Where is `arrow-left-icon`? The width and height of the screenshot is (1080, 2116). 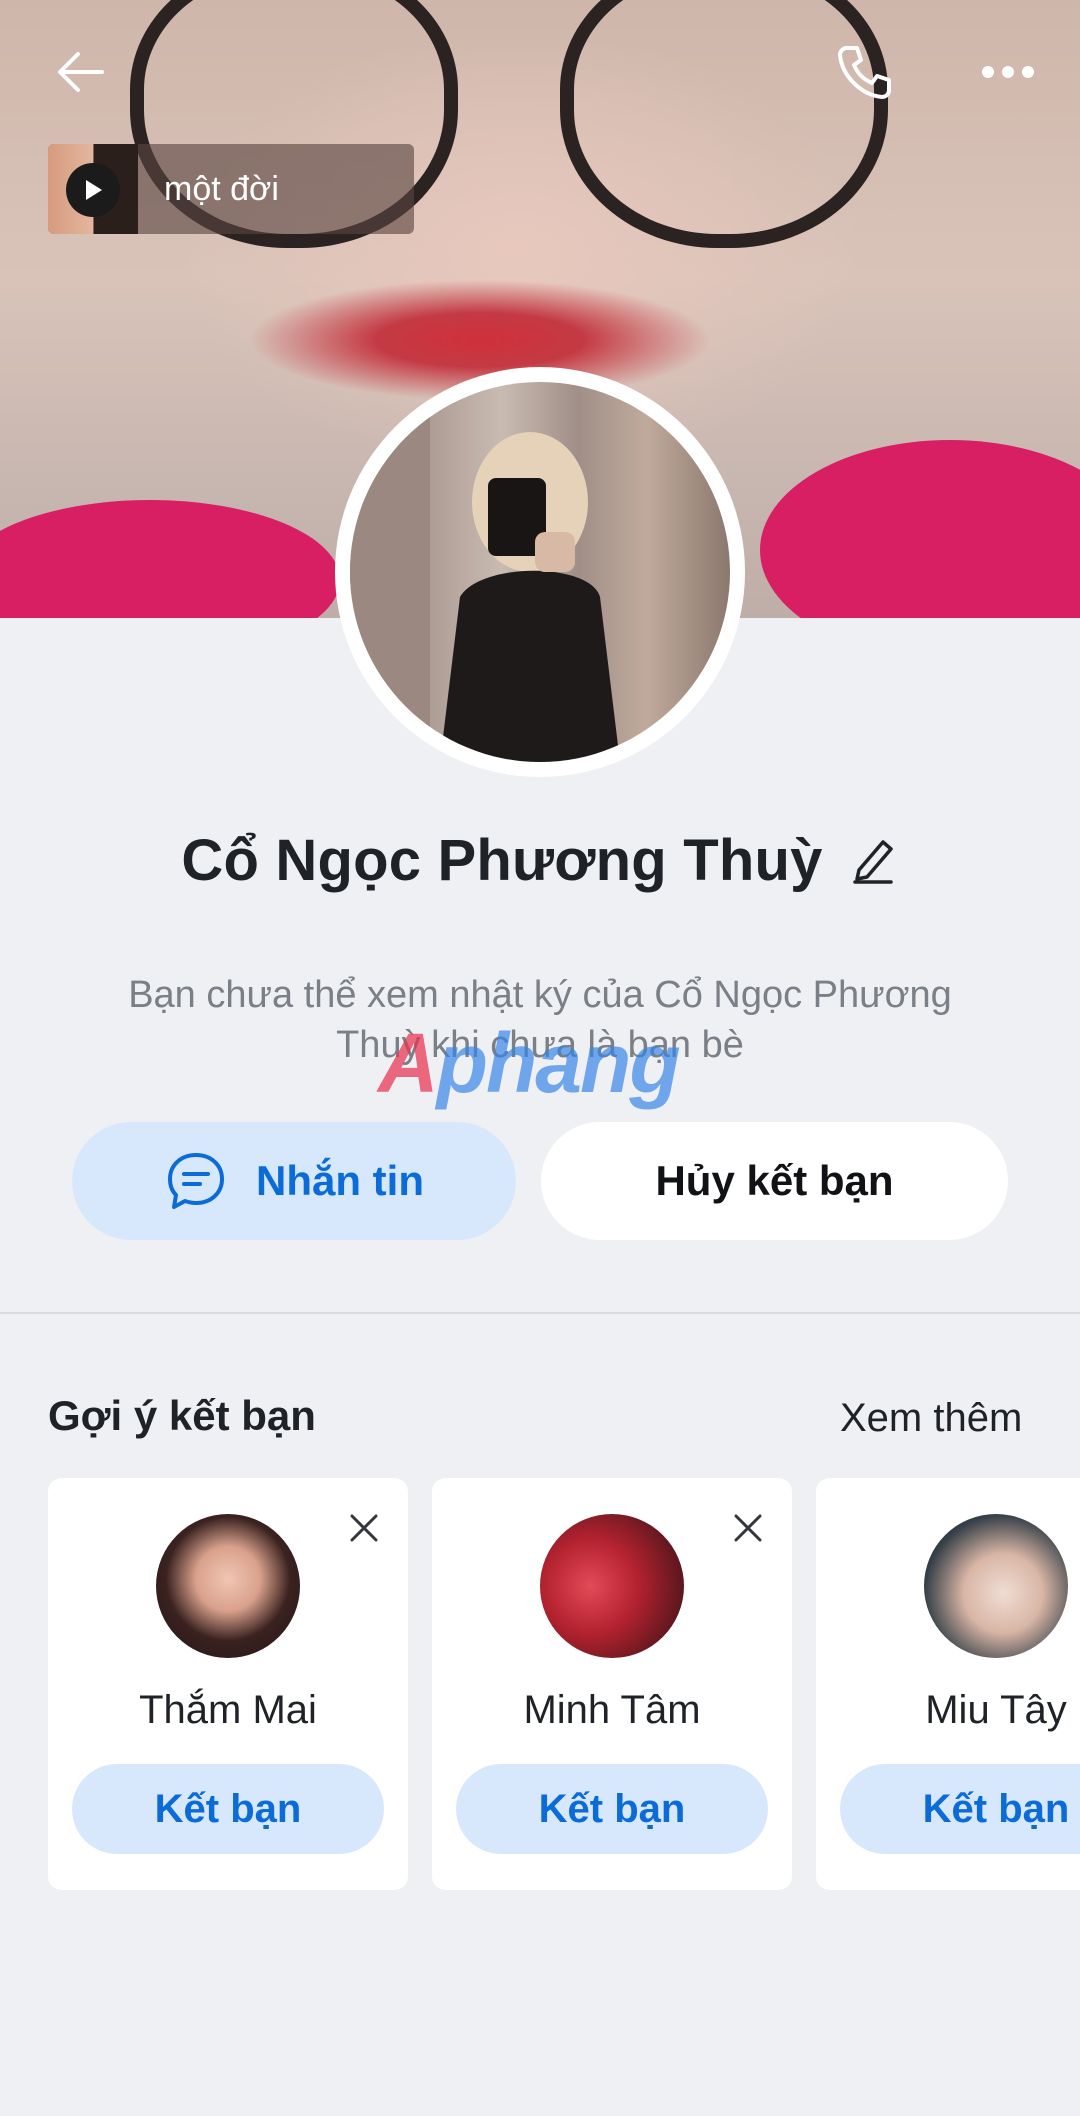
arrow-left-icon is located at coordinates (81, 72).